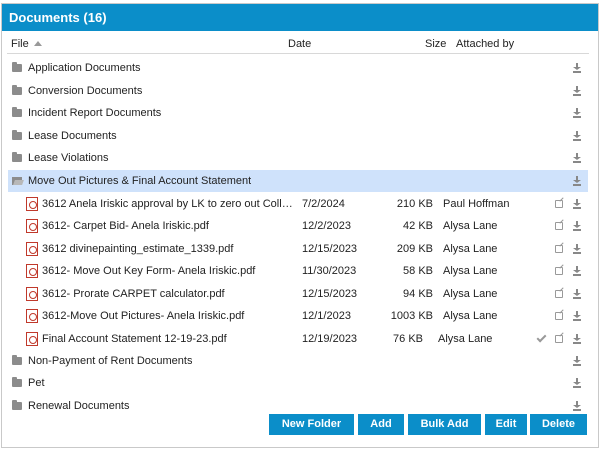 Image resolution: width=601 pixels, height=451 pixels. I want to click on folder-name: Lease Violations, so click(68, 158).